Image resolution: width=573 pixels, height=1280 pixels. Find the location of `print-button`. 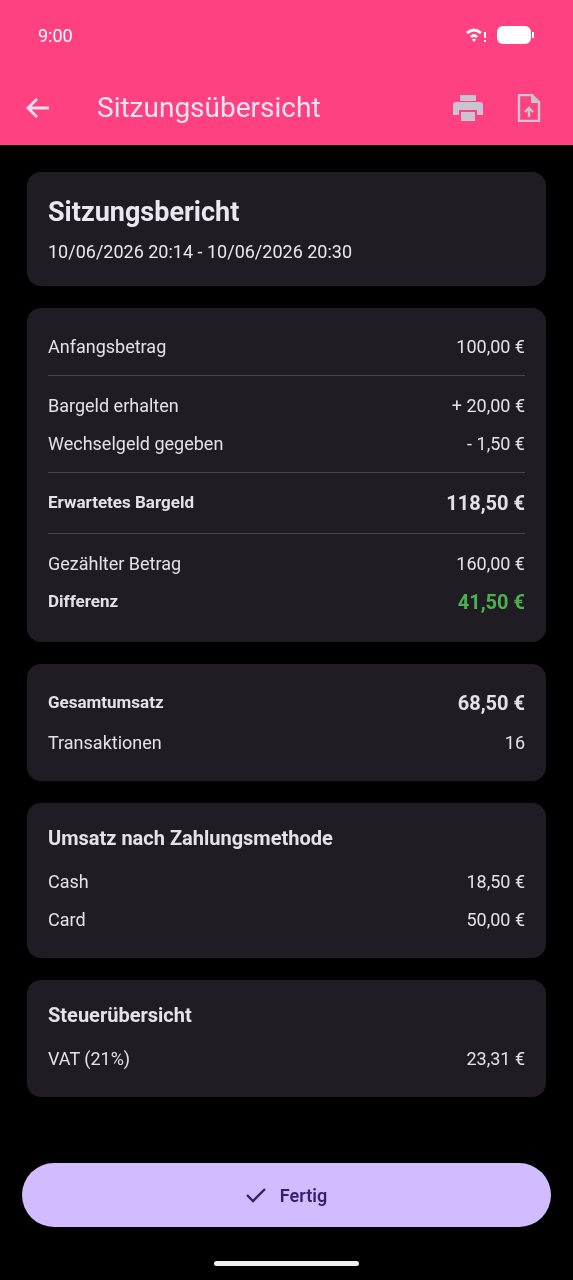

print-button is located at coordinates (468, 107).